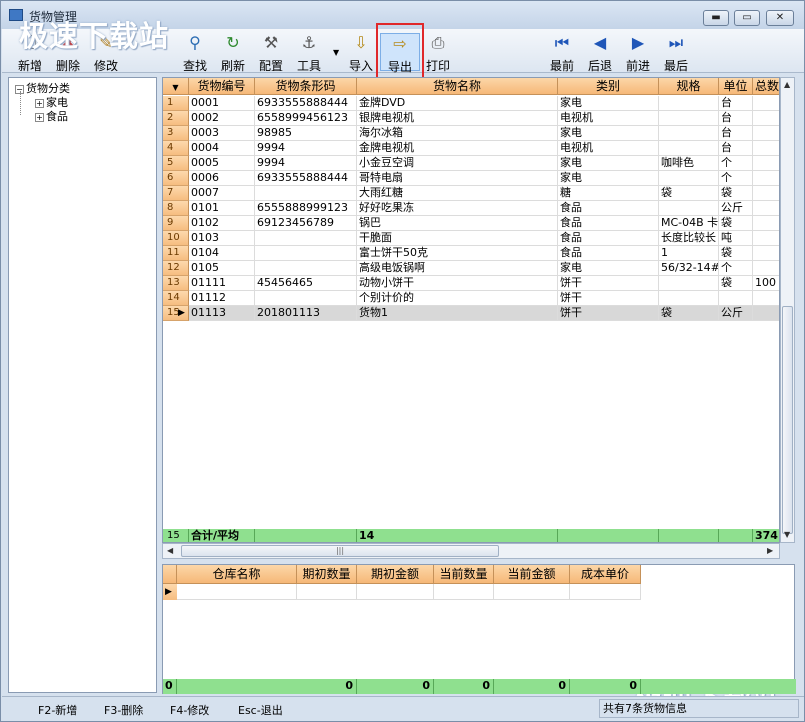 The height and width of the screenshot is (722, 805). I want to click on cell-barcode: 6558999456123, so click(306, 118).